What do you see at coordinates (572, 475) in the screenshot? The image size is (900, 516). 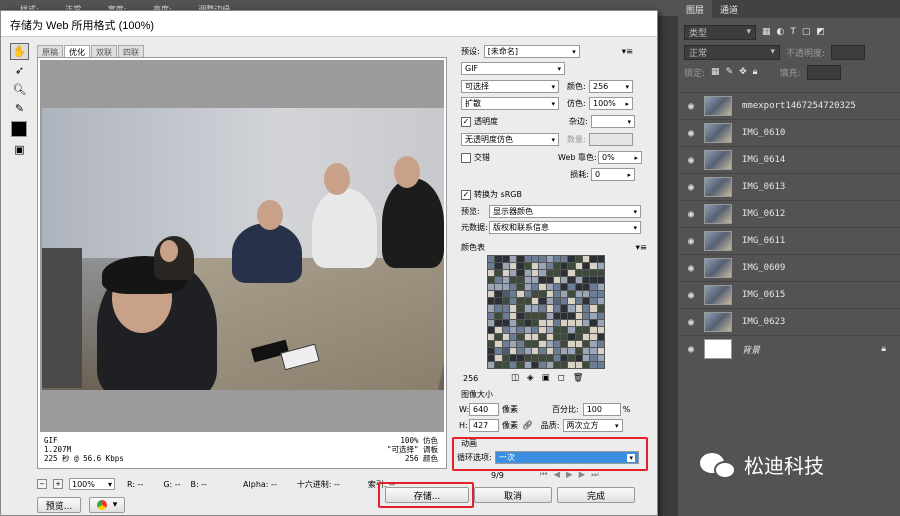 I see `animation-controls: ⏮◀▶▶⏭` at bounding box center [572, 475].